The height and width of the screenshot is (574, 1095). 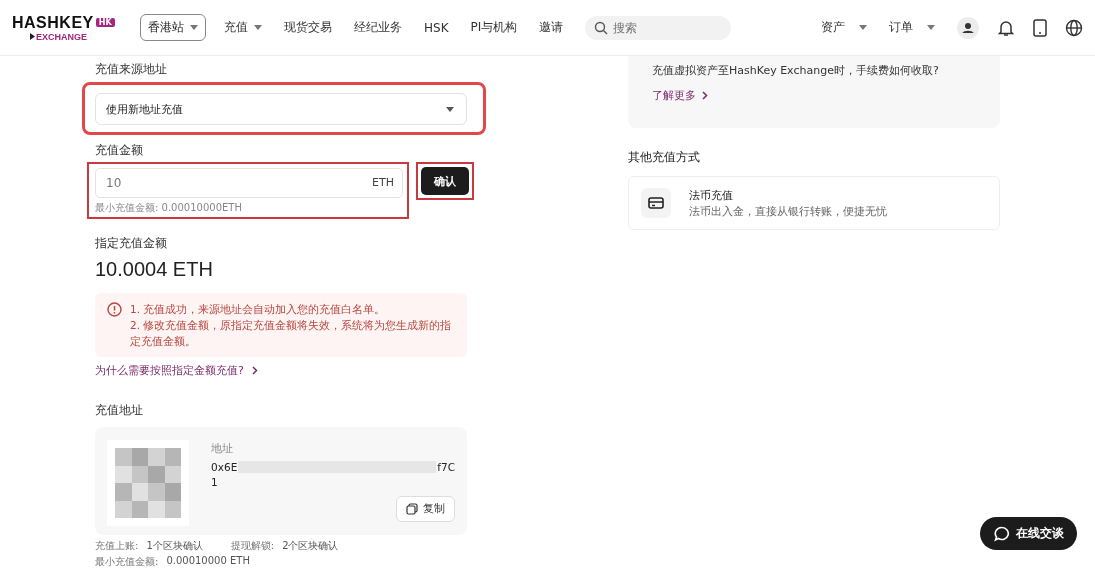 What do you see at coordinates (446, 467) in the screenshot?
I see `address-text: f7C` at bounding box center [446, 467].